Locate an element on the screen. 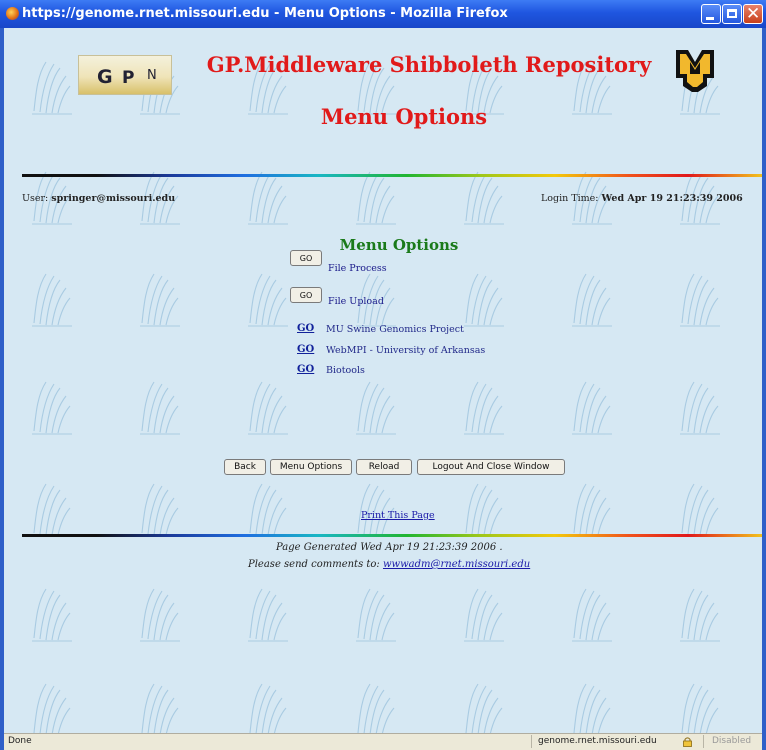 This screenshot has height=750, width=766. login-time: Login Time: Wed Apr 19 21:23:39 2006 is located at coordinates (642, 198).